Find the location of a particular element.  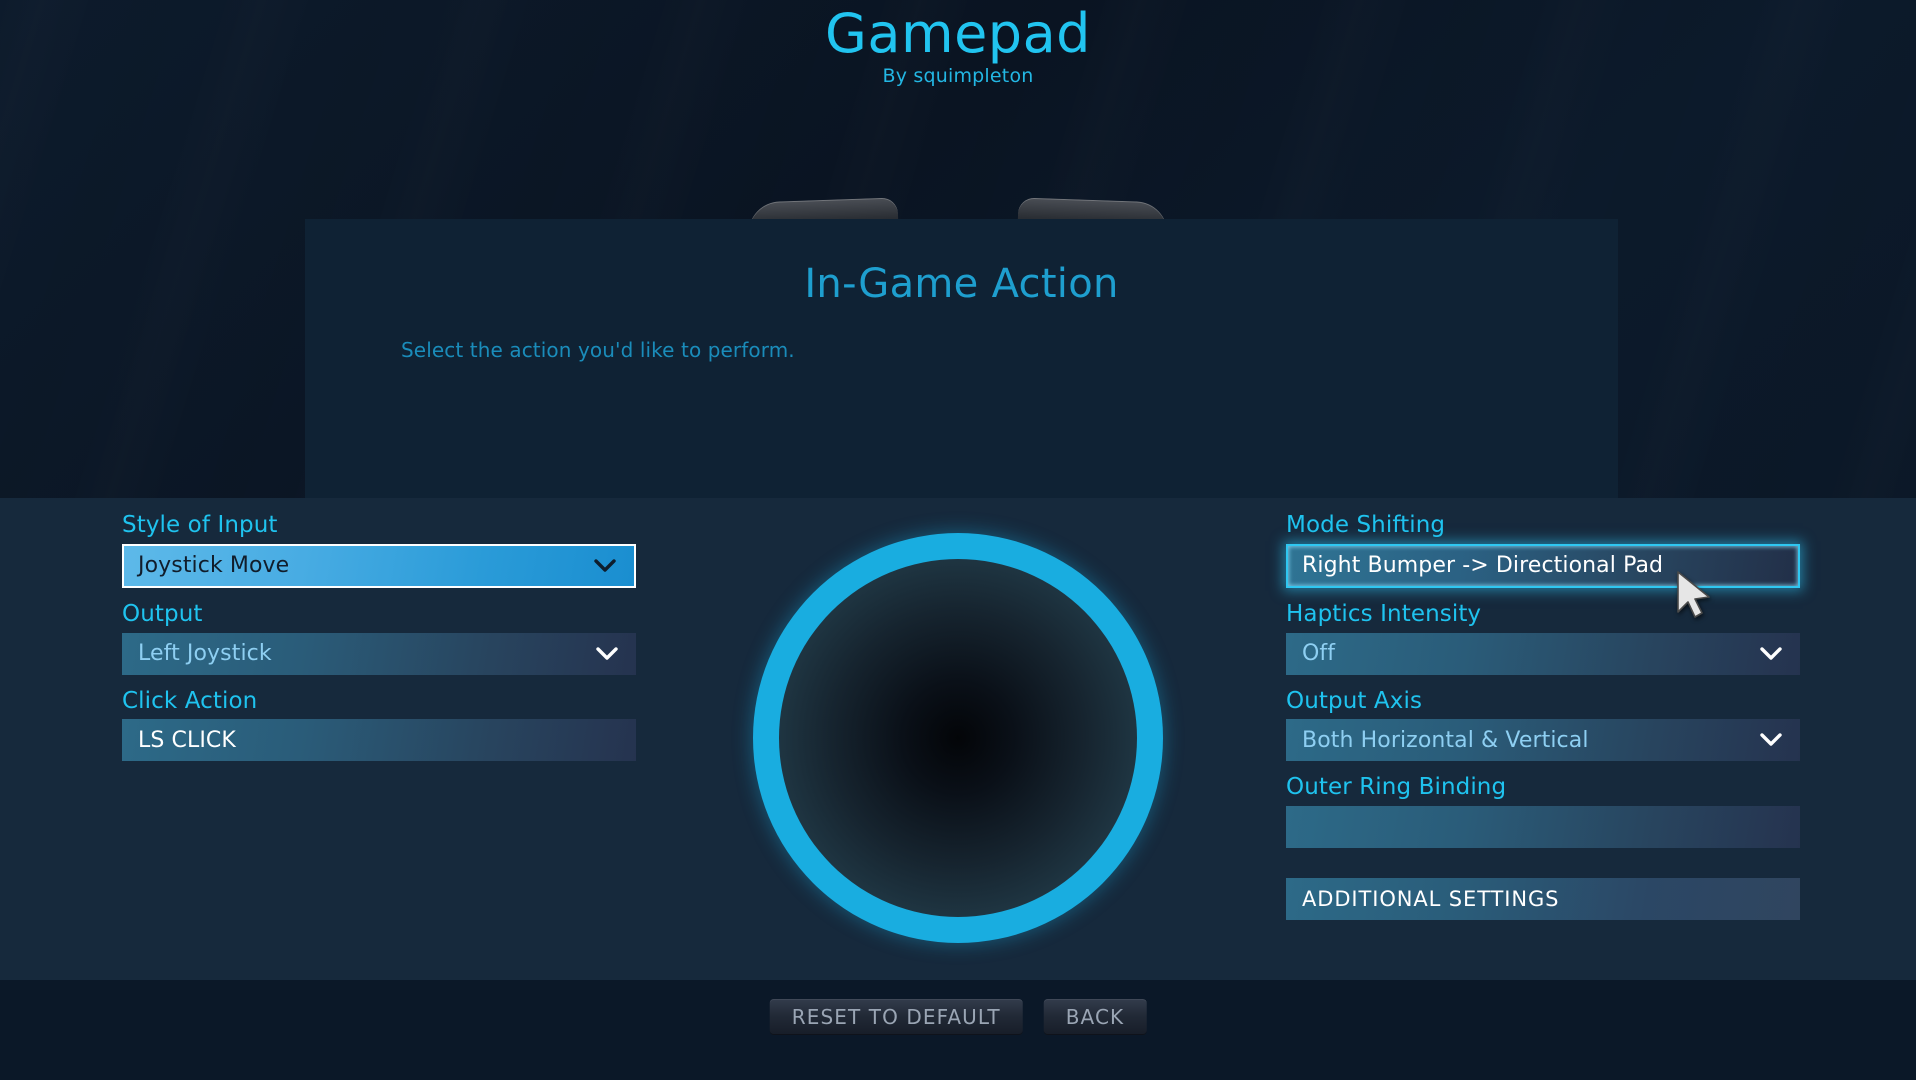

mode-shifting-field: Right Bumper -> Directional Pad is located at coordinates (1543, 565).